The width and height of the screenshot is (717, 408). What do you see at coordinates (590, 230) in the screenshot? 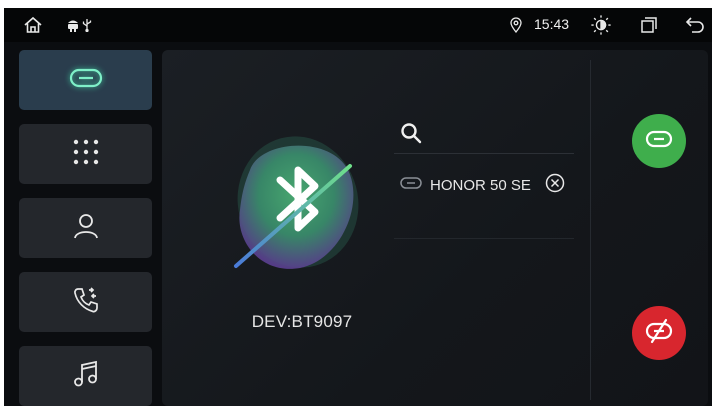
I see `action-column-divider` at bounding box center [590, 230].